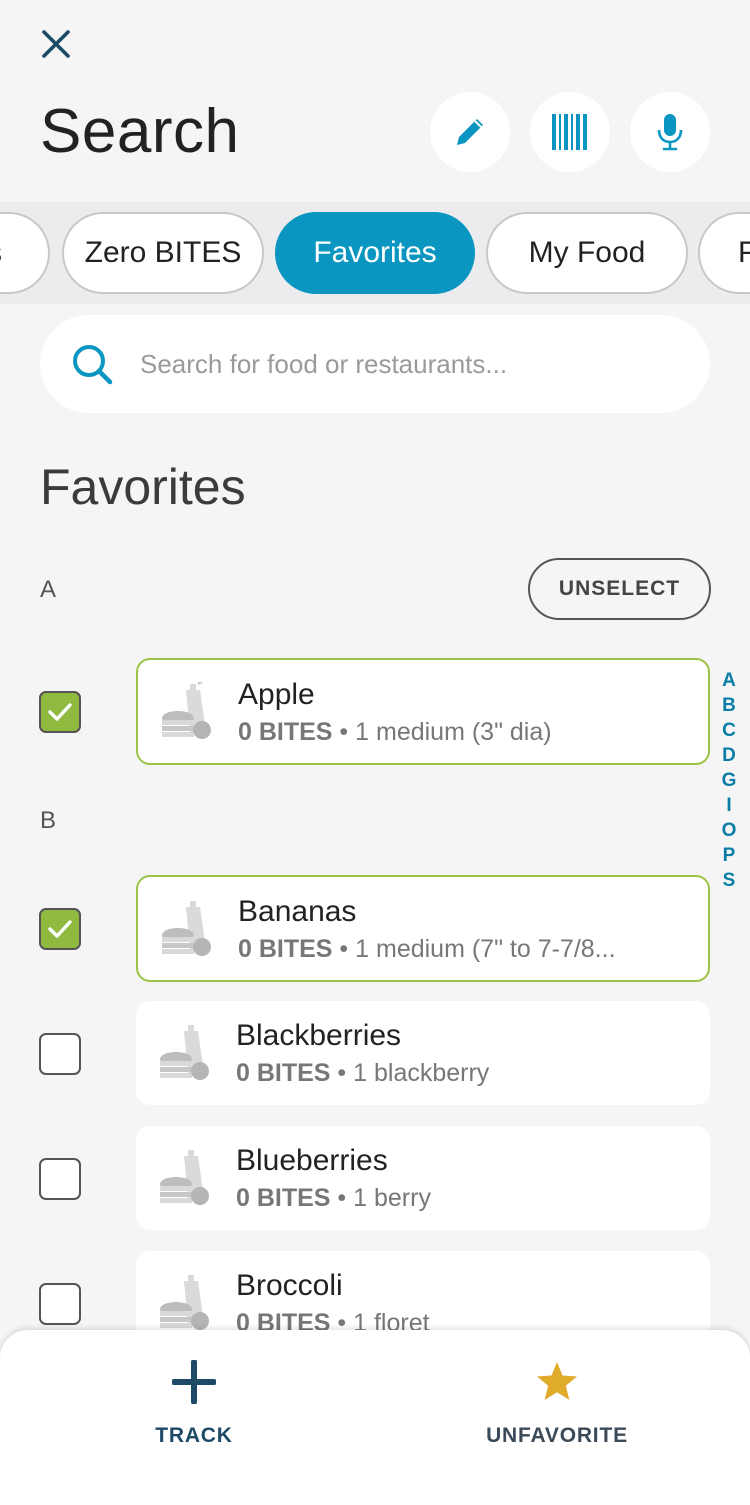 This screenshot has height=1505, width=750. Describe the element at coordinates (25, 253) in the screenshot. I see `tab-previous: s` at that location.